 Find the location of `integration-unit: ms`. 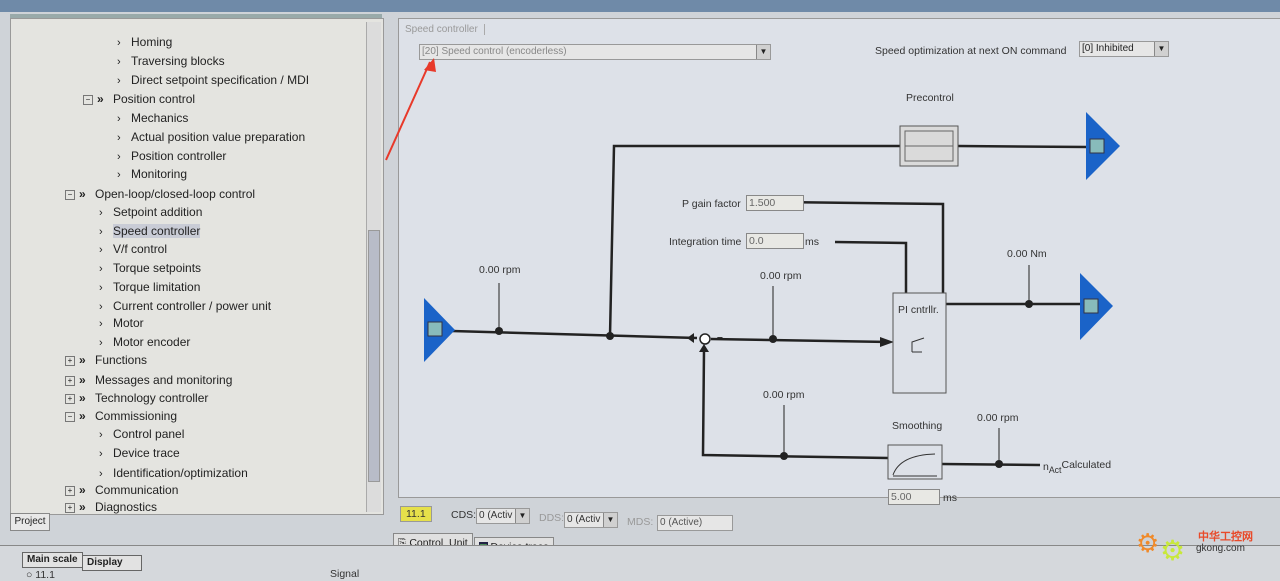

integration-unit: ms is located at coordinates (812, 242).